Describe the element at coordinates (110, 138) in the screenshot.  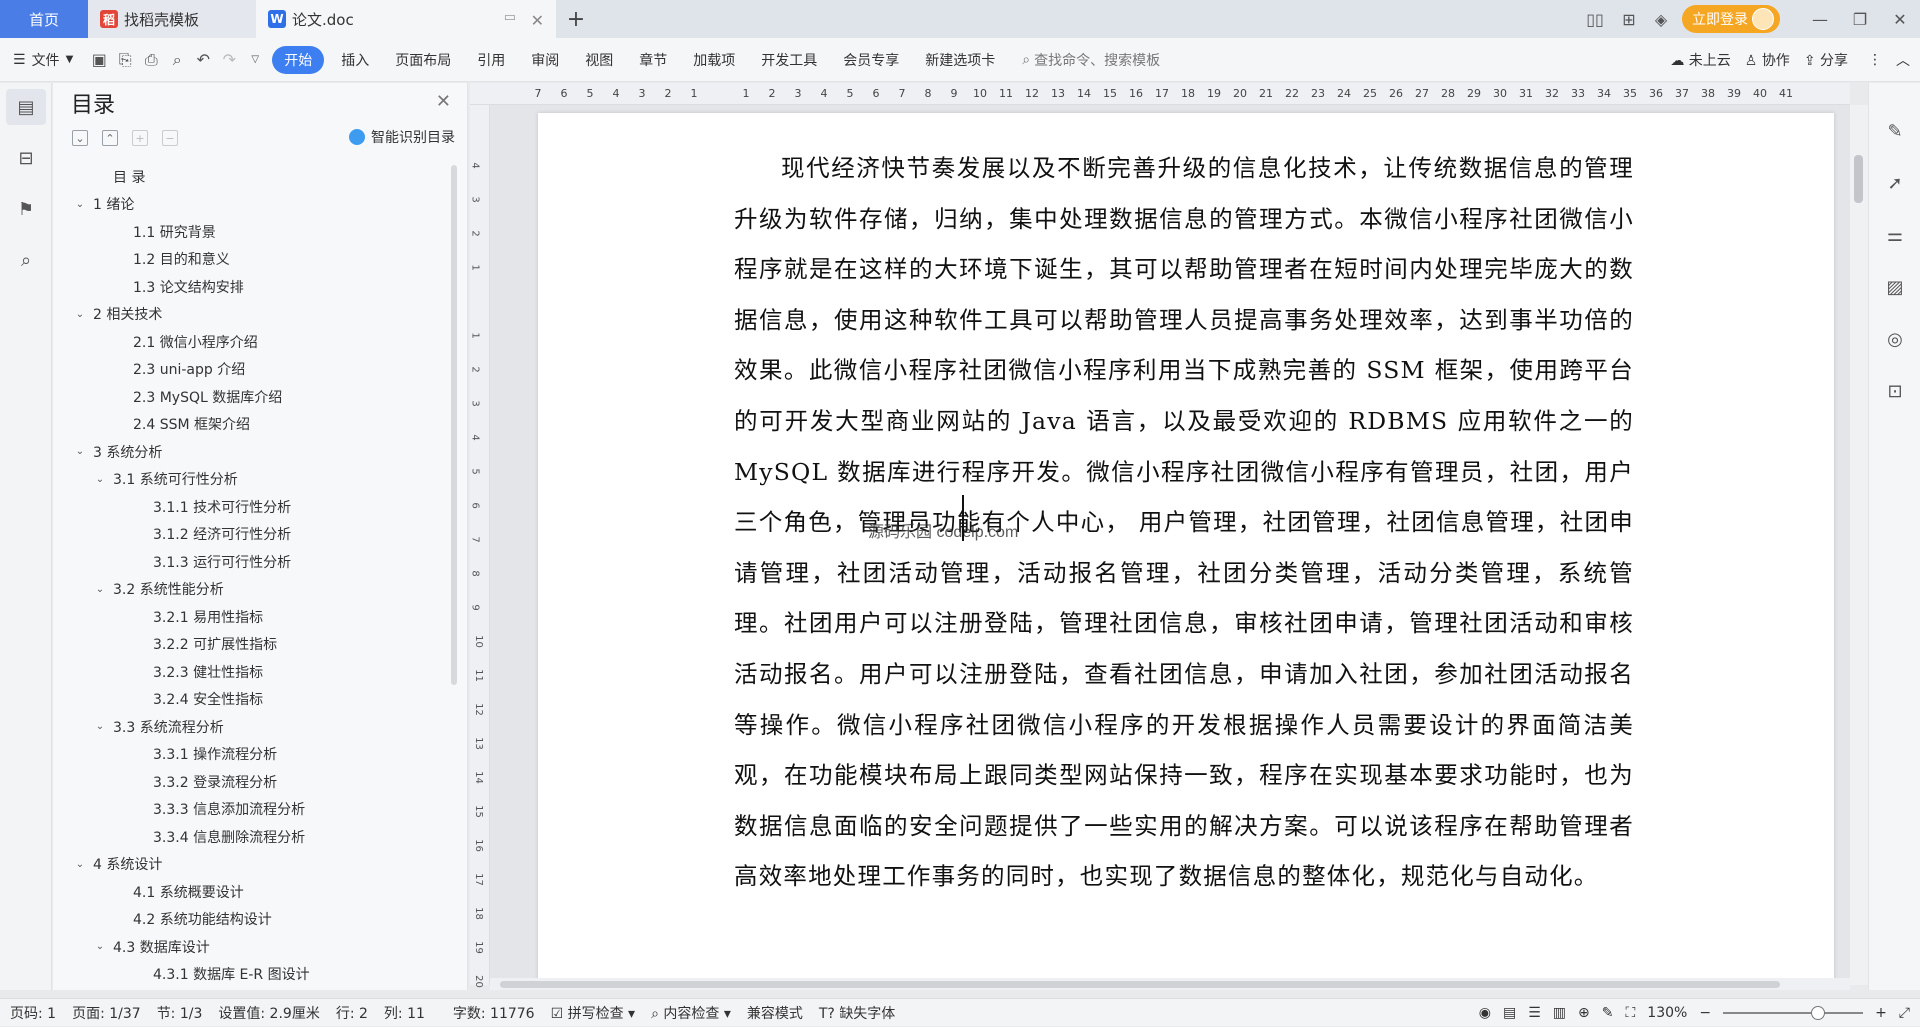
I see `expand-all-icon: ⌃` at that location.